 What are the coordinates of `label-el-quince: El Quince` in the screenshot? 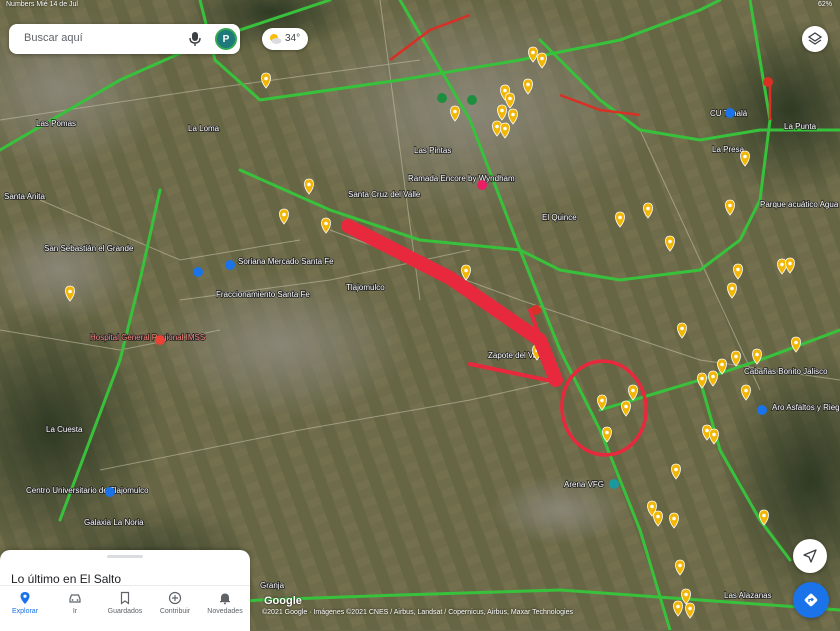 It's located at (559, 217).